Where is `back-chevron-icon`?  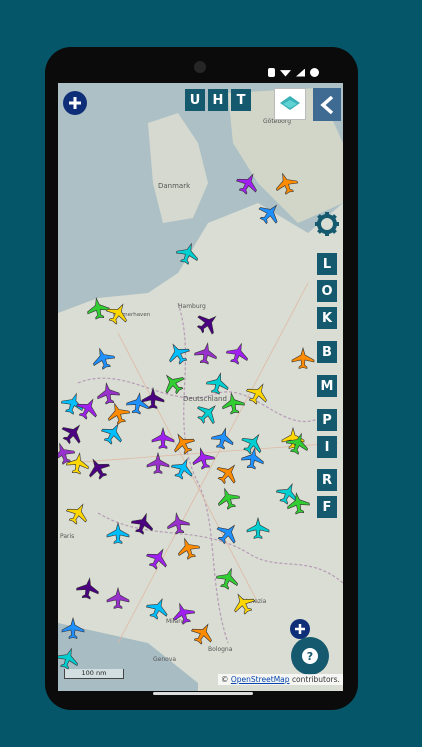 back-chevron-icon is located at coordinates (327, 104).